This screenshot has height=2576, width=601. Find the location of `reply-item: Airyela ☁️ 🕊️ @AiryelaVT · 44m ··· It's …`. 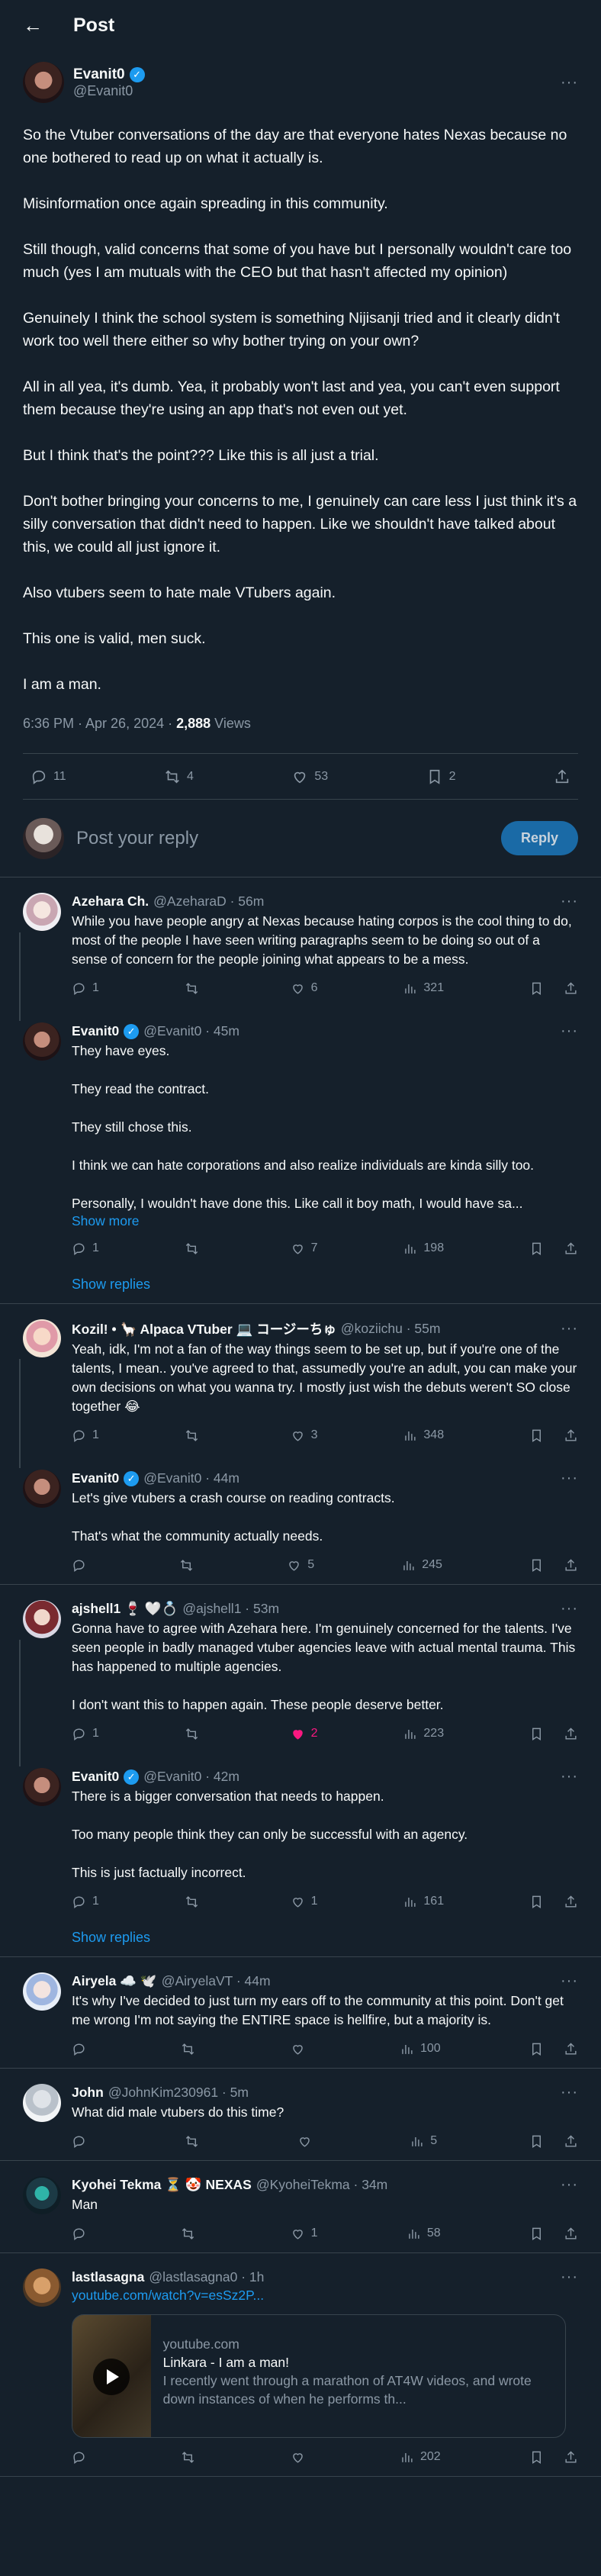

reply-item: Airyela ☁️ 🕊️ @AiryelaVT · 44m ··· It's … is located at coordinates (300, 2013).